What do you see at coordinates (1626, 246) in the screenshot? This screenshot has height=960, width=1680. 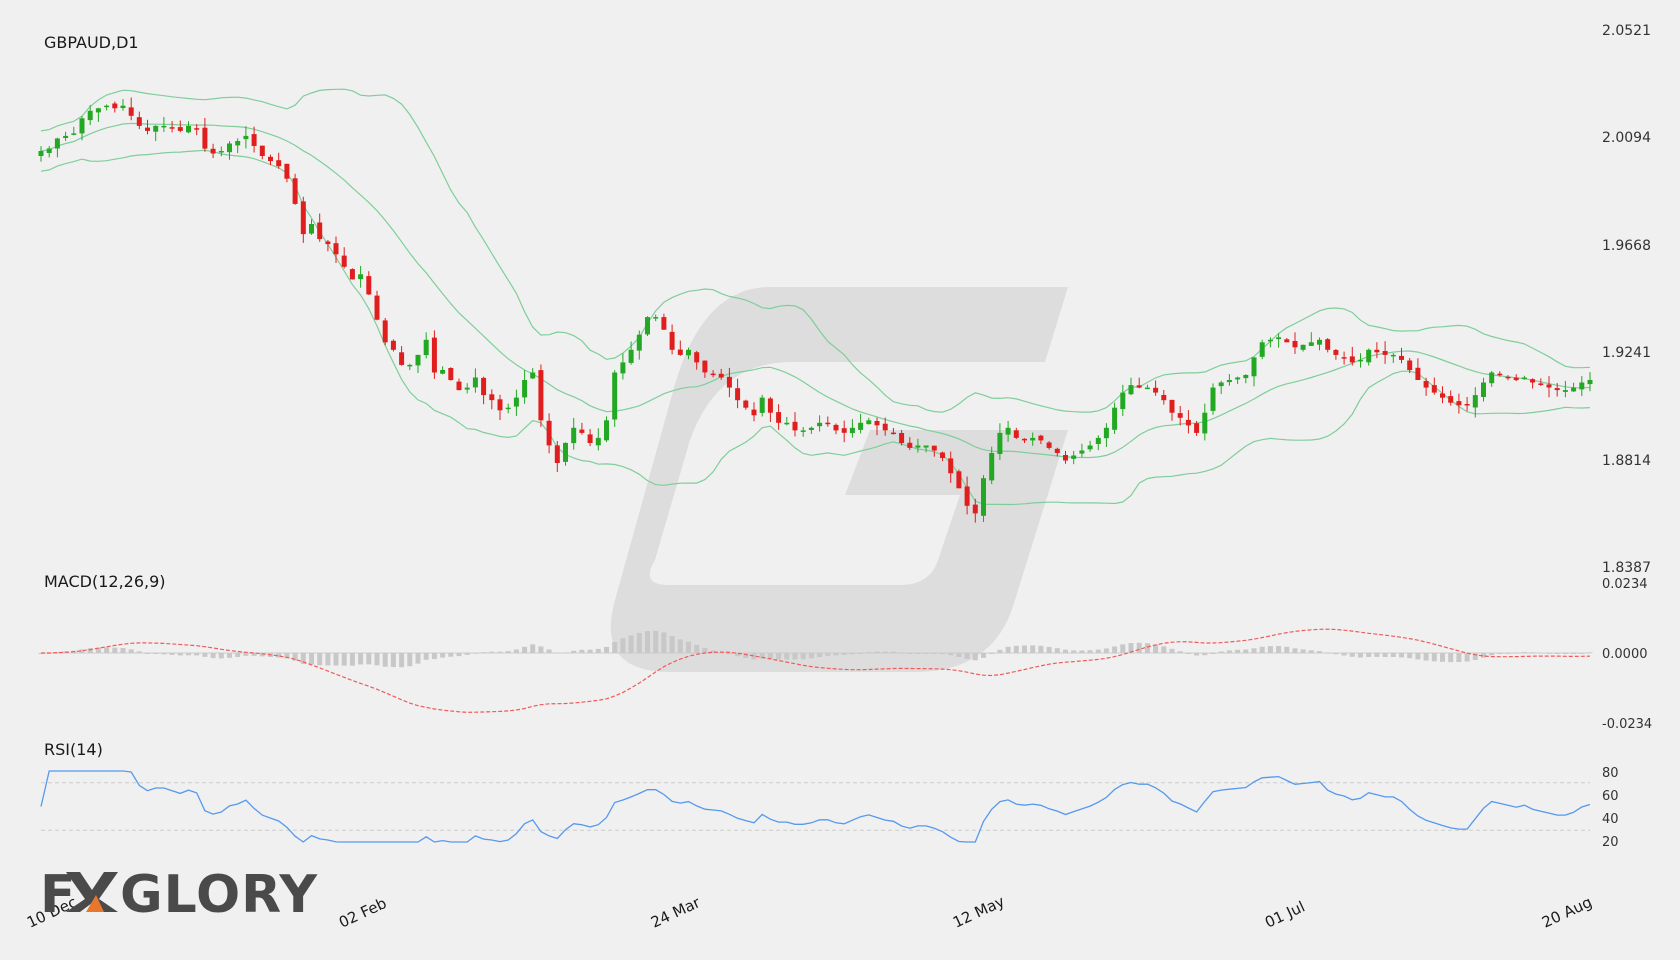 I see `y-tick-label: 1.9668` at bounding box center [1626, 246].